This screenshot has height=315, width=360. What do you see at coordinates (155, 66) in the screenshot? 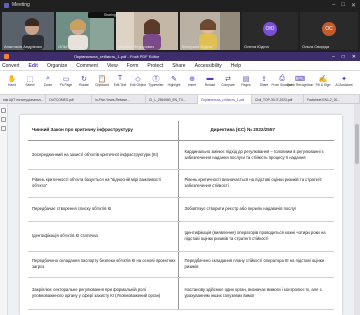
I see `menu-protect: Protect` at bounding box center [155, 66].